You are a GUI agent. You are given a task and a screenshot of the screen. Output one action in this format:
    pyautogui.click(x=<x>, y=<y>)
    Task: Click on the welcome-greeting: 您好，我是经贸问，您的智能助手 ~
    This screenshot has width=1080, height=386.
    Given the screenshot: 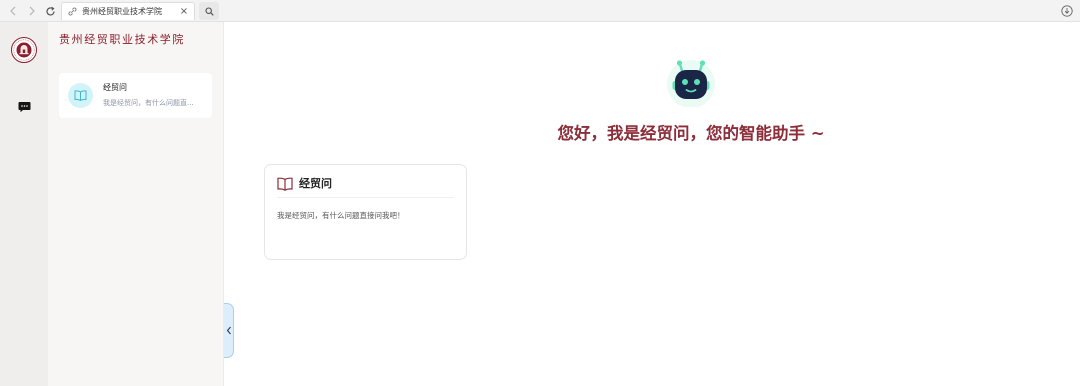 What is the action you would take?
    pyautogui.click(x=691, y=133)
    